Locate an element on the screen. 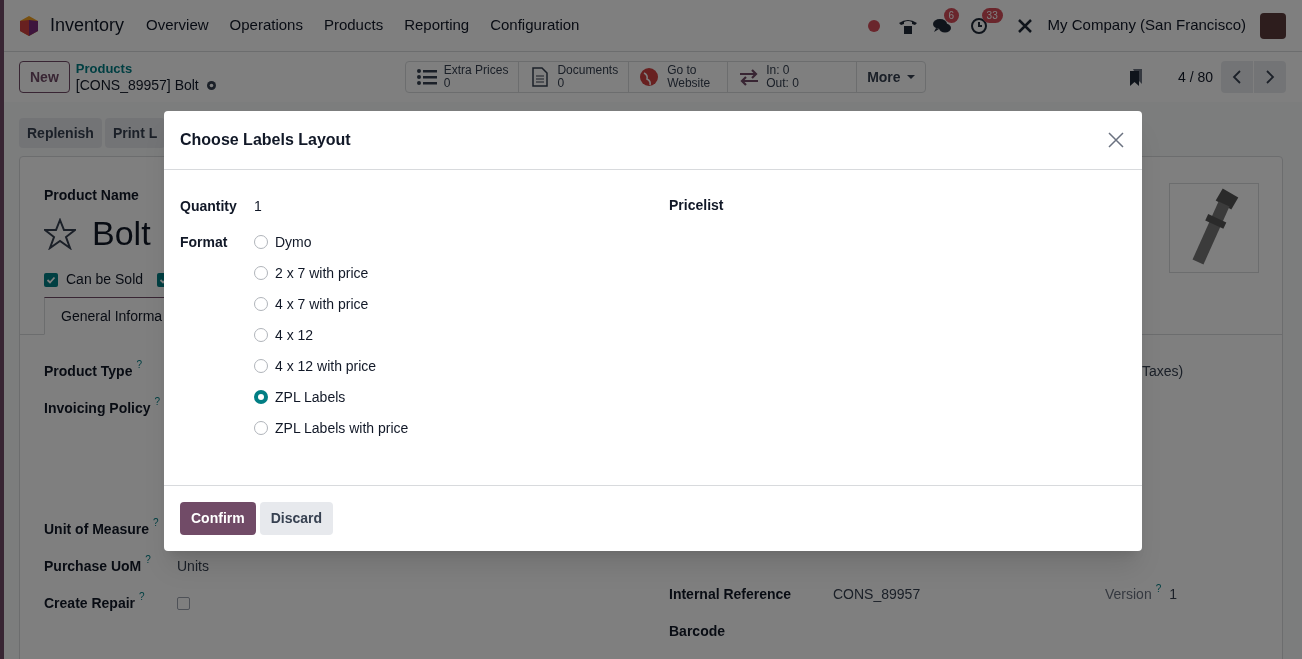 The width and height of the screenshot is (1302, 659). company-name: My Company (San Francisco) is located at coordinates (1146, 25).